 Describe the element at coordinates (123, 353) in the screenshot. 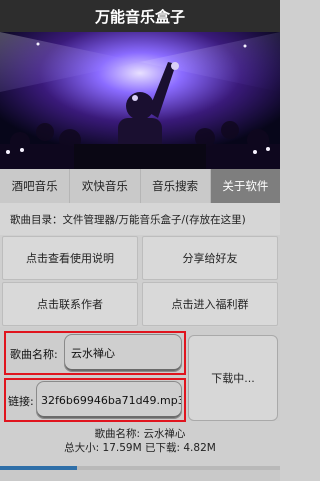

I see `song-name-input: 云水禅心` at that location.